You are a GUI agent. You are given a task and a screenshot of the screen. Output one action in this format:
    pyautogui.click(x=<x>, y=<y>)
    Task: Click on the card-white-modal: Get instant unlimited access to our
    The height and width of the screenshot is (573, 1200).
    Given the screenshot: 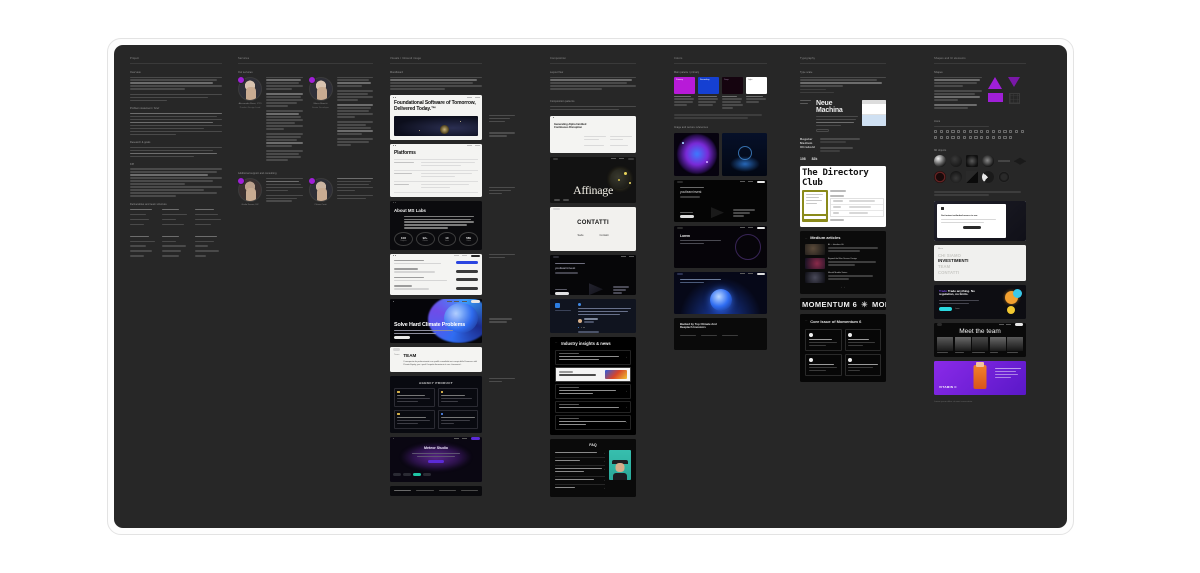 What is the action you would take?
    pyautogui.click(x=980, y=220)
    